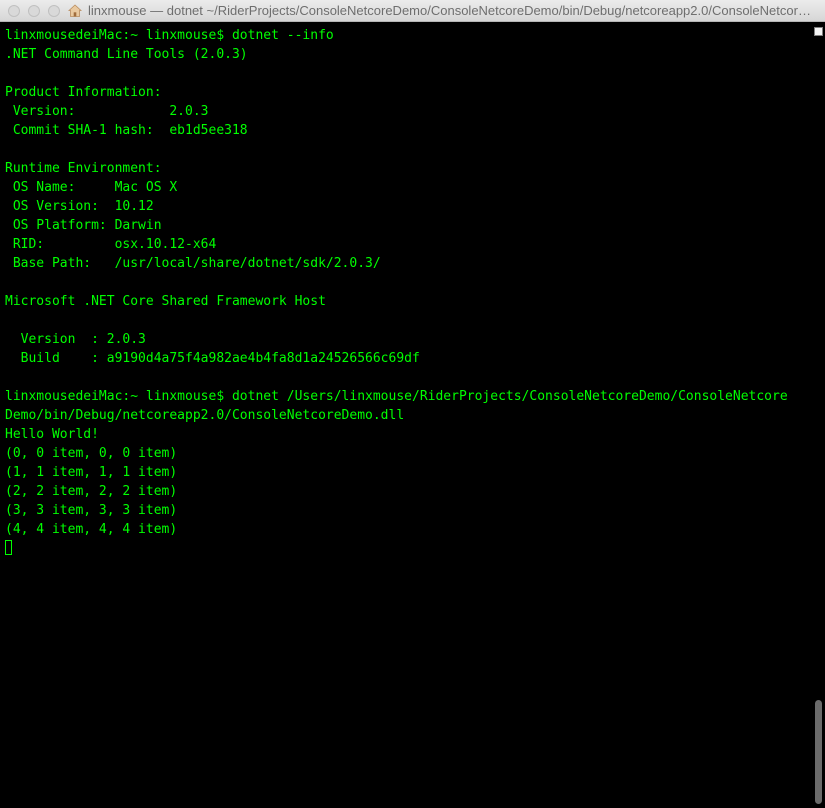 Image resolution: width=825 pixels, height=808 pixels. I want to click on terminal-line: RID: osx.10.12-x64, so click(111, 244).